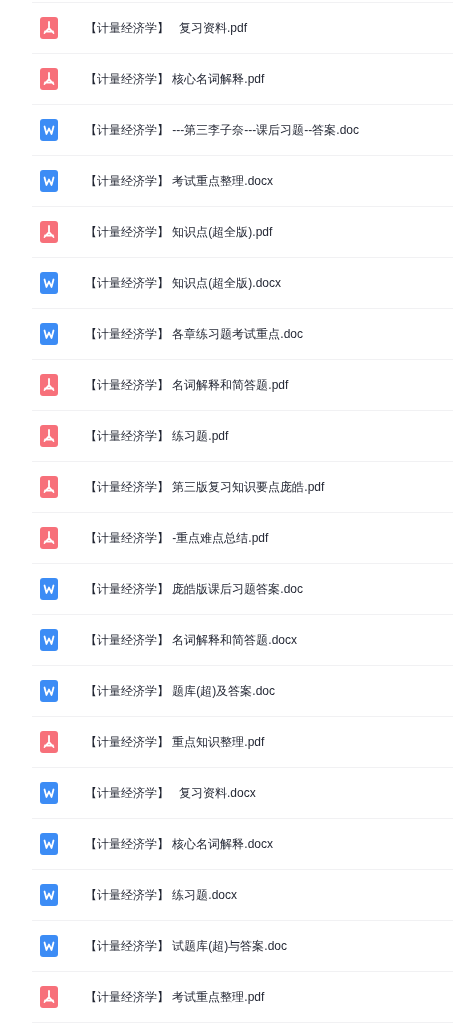 The width and height of the screenshot is (453, 1029). I want to click on file-name-link: 【计量经济学】 名词解释和简答题.docx, so click(191, 640).